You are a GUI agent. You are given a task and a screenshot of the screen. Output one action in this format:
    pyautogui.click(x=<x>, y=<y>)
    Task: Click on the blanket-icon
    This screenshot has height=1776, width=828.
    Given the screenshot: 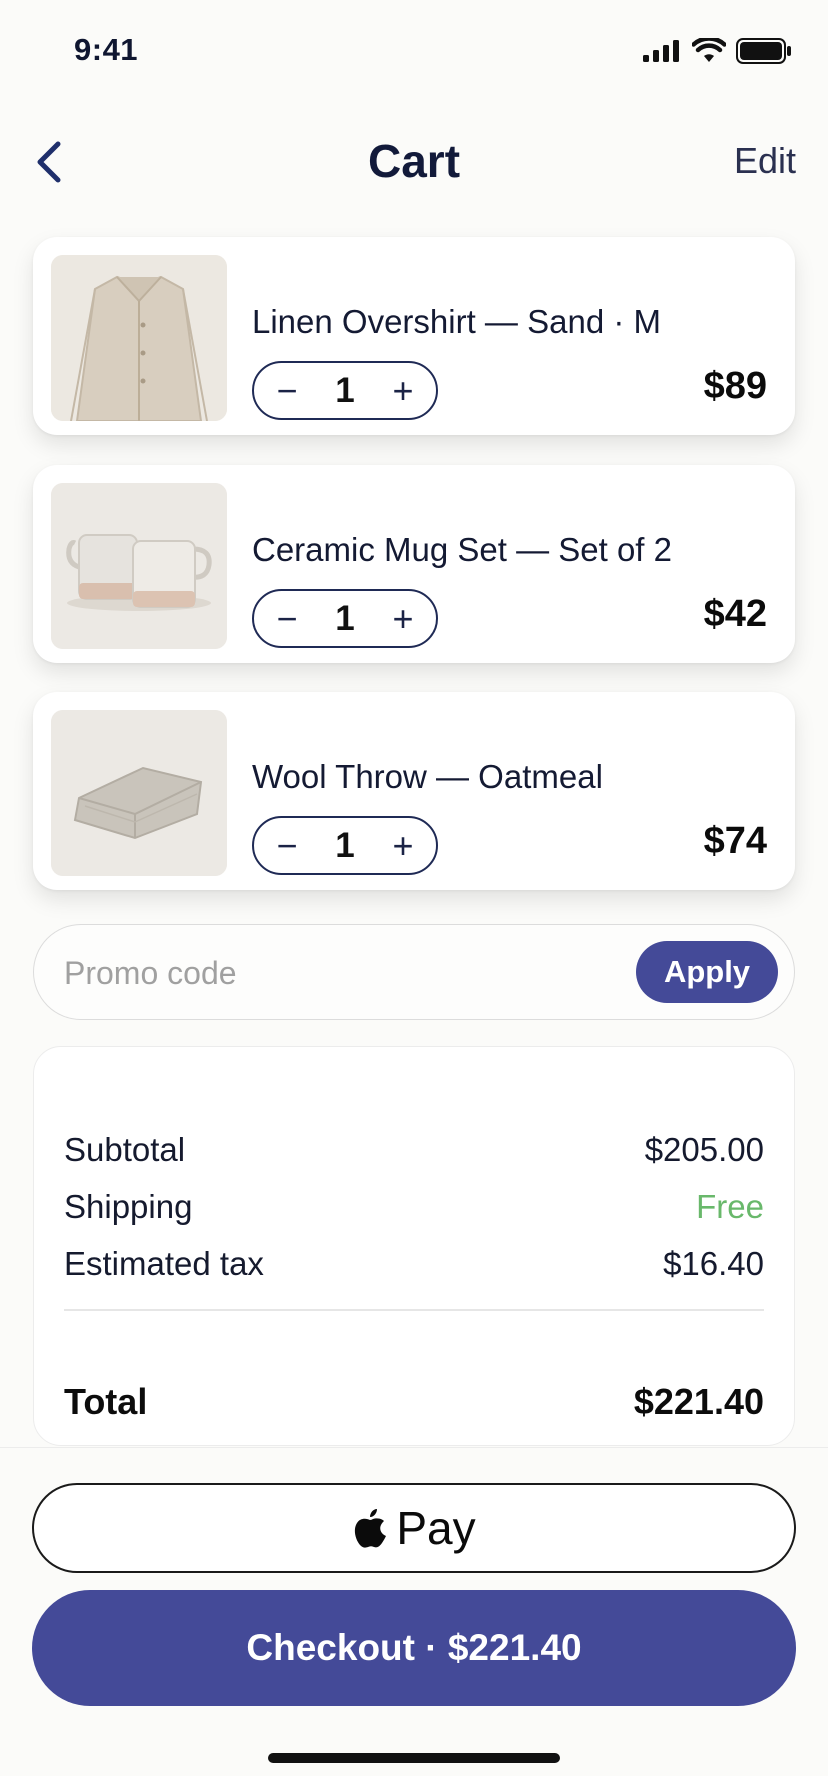 What is the action you would take?
    pyautogui.click(x=139, y=793)
    